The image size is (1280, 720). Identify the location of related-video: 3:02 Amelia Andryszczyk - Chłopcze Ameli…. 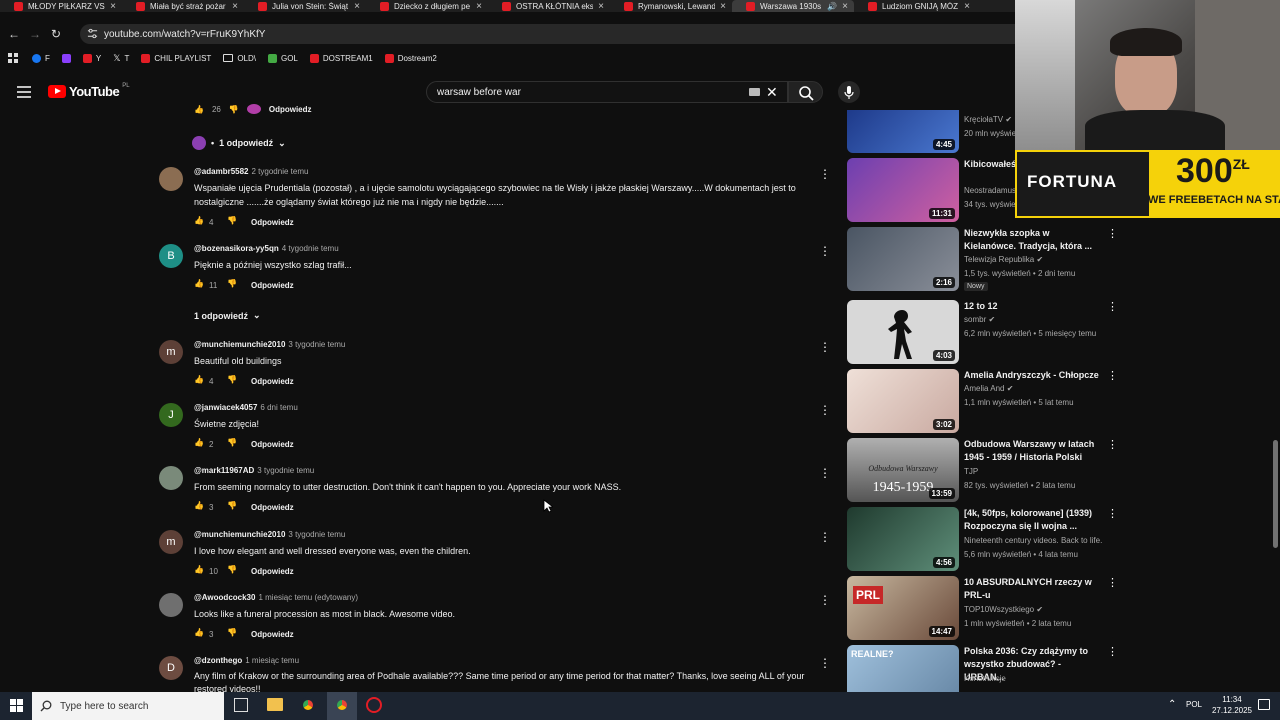
(982, 401).